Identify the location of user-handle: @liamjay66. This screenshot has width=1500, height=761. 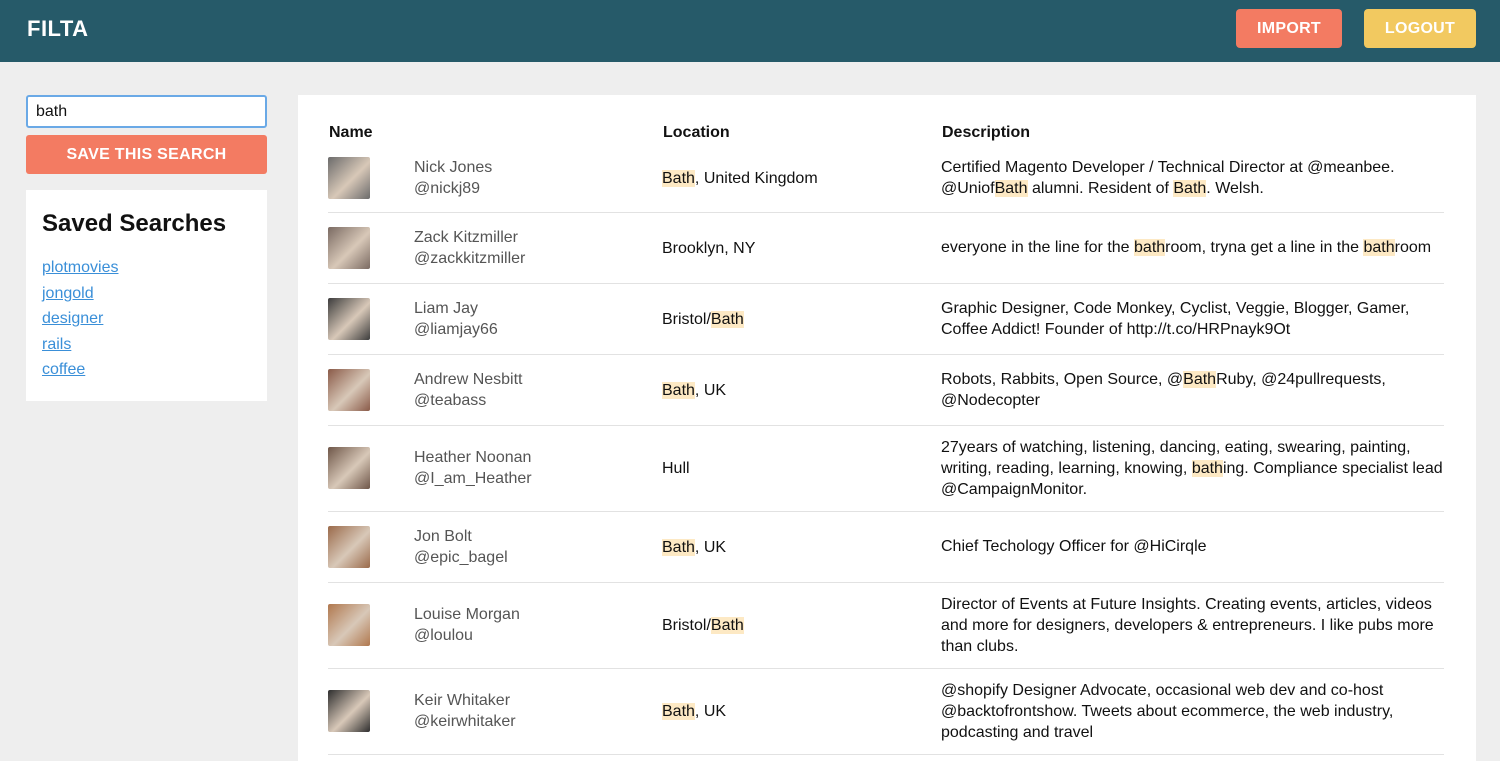
(456, 329).